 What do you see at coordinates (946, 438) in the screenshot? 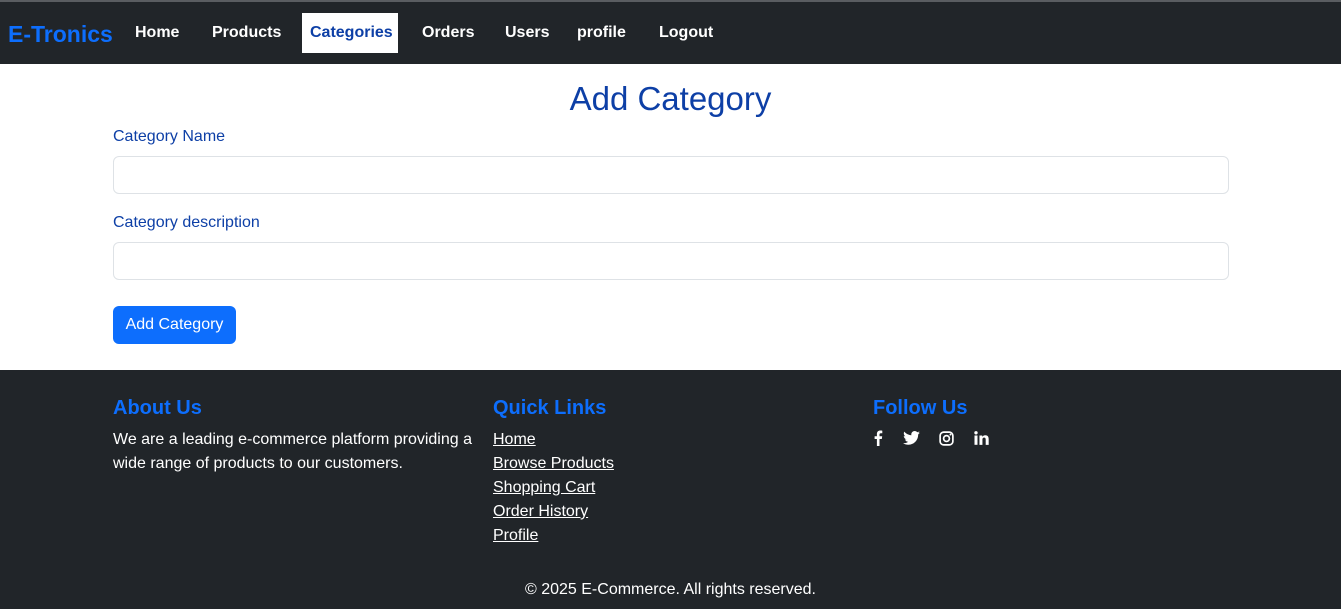
I see `instagram-icon` at bounding box center [946, 438].